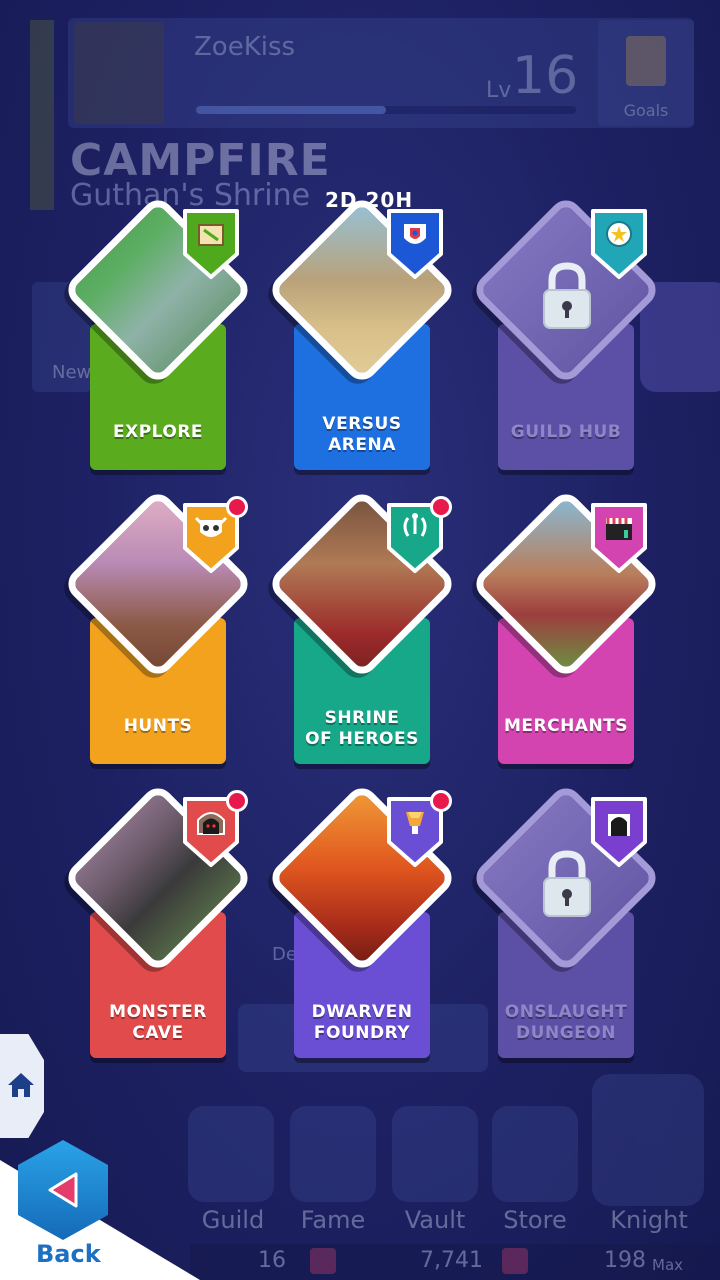  I want to click on scroll-icon, so click(646, 61).